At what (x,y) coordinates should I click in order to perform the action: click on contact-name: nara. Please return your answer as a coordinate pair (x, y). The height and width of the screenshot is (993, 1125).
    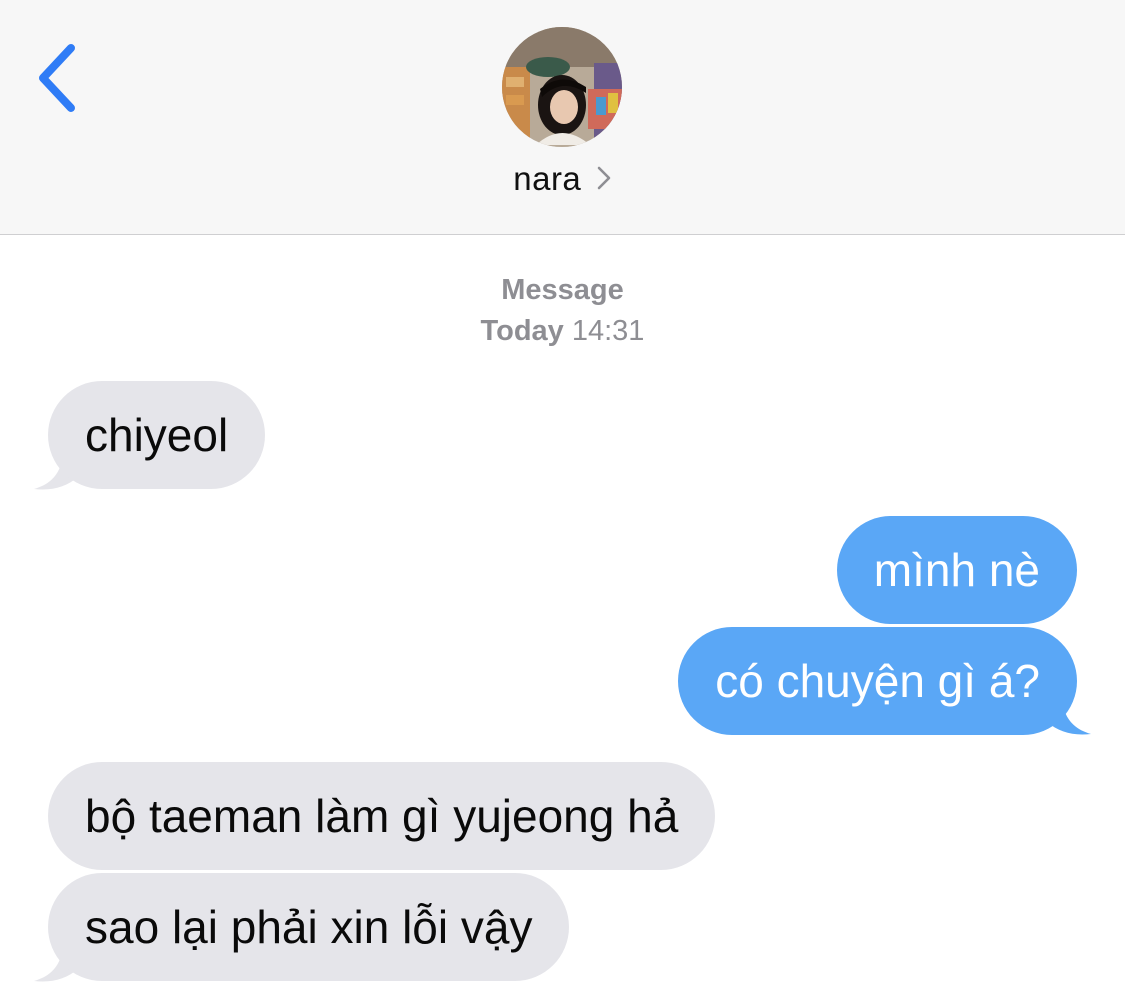
    Looking at the image, I should click on (547, 178).